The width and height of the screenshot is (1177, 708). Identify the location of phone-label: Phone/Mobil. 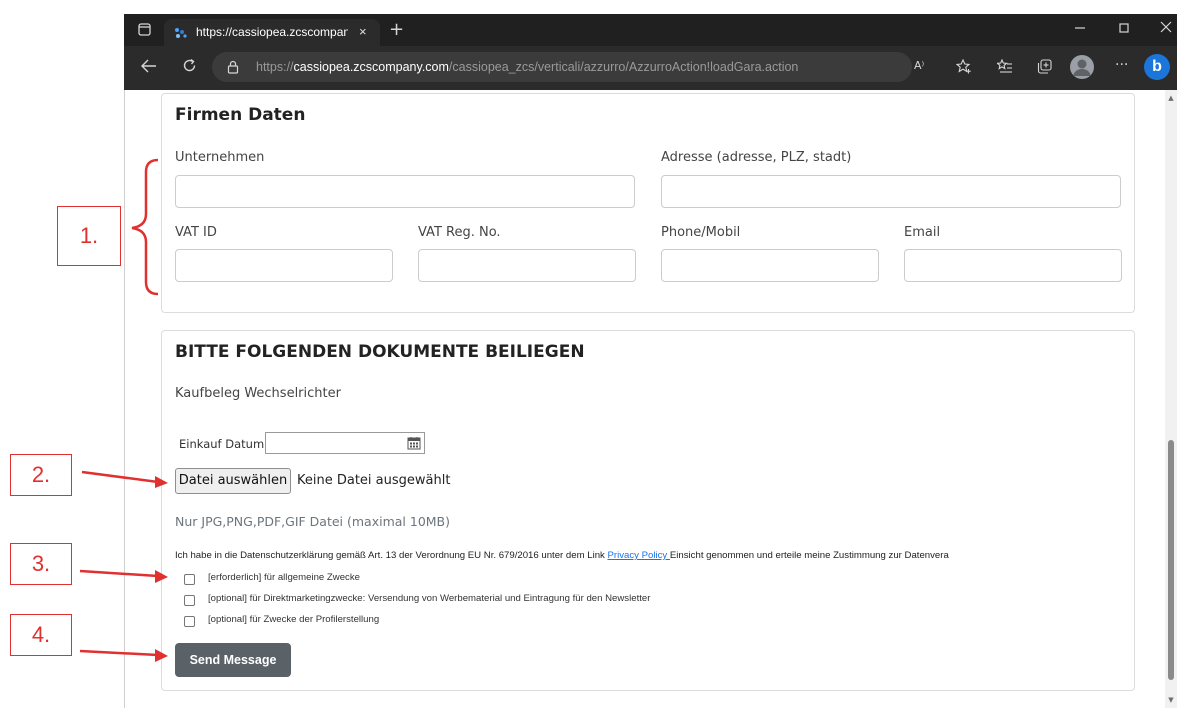
(701, 232).